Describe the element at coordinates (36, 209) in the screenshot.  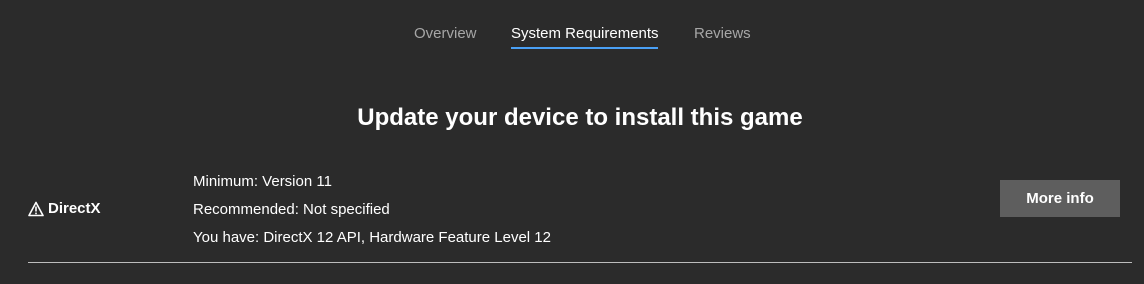
I see `warning-icon` at that location.